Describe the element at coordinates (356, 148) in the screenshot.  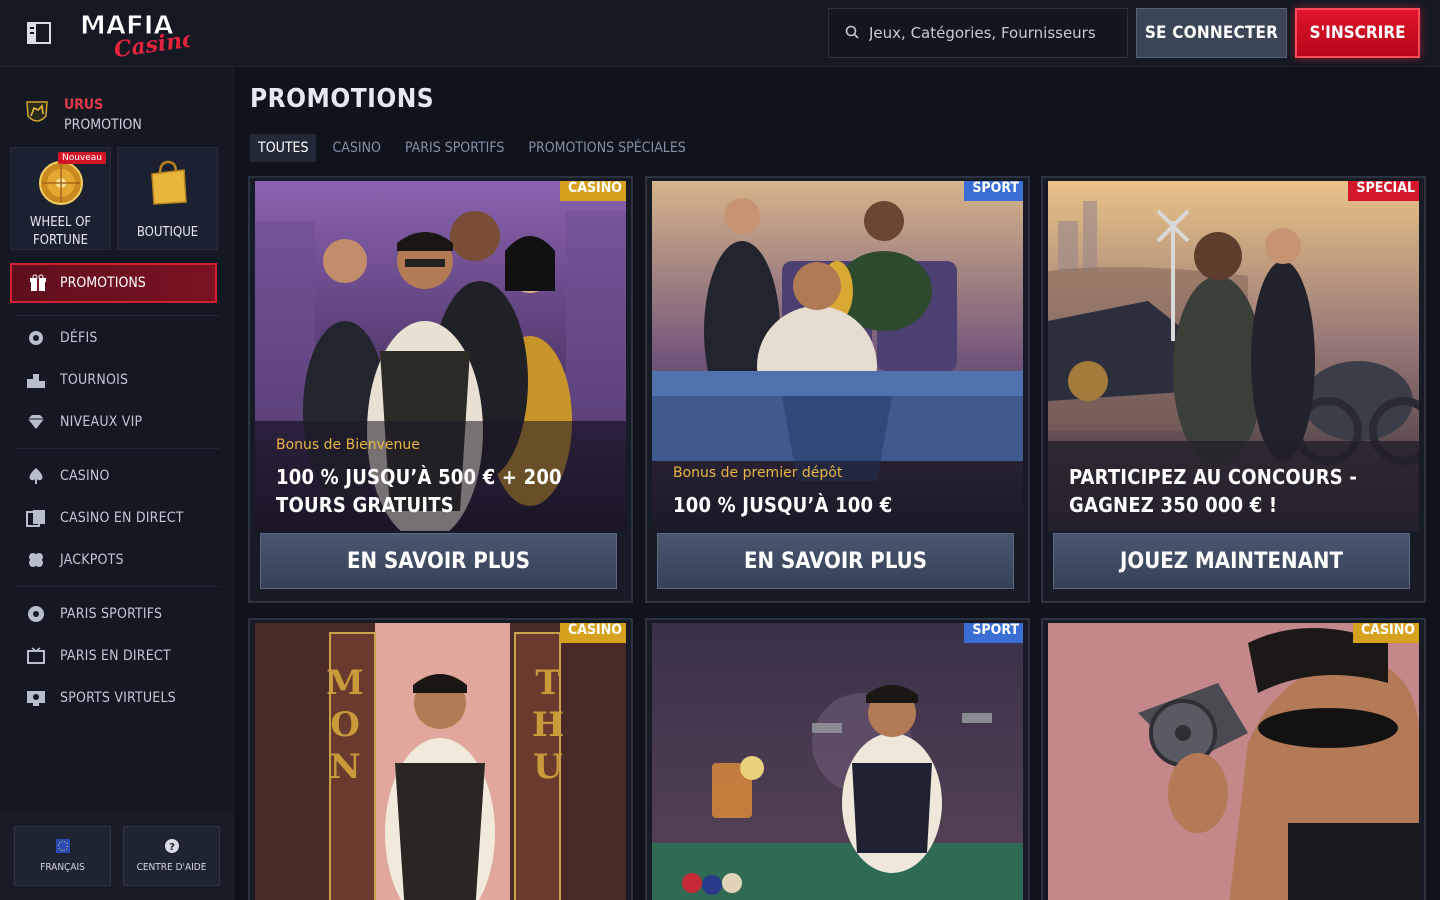
I see `tab-casino: CASINO` at that location.